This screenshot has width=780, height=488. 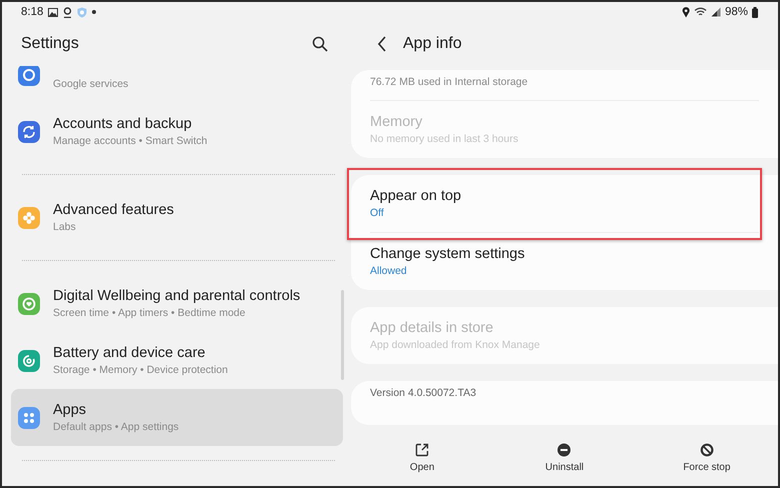 I want to click on settings-item-subtitle: Storage • Memory • Device protection, so click(x=140, y=370).